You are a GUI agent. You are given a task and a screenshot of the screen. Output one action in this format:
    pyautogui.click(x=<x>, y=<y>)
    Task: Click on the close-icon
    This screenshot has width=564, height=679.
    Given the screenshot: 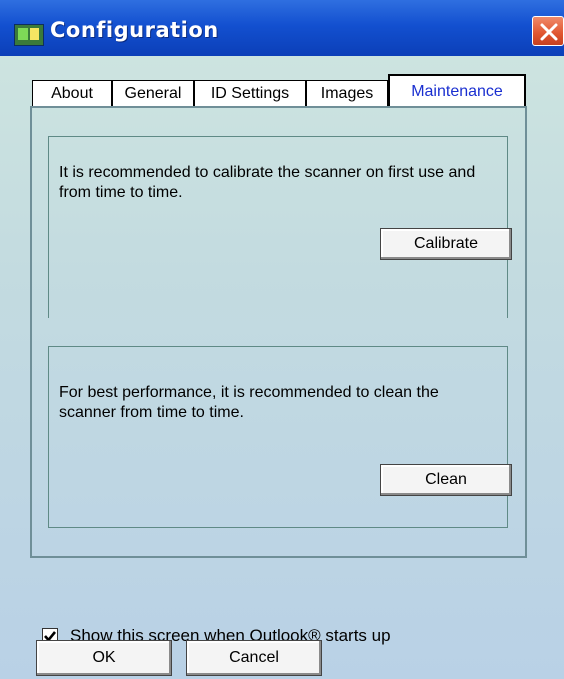 What is the action you would take?
    pyautogui.click(x=549, y=32)
    